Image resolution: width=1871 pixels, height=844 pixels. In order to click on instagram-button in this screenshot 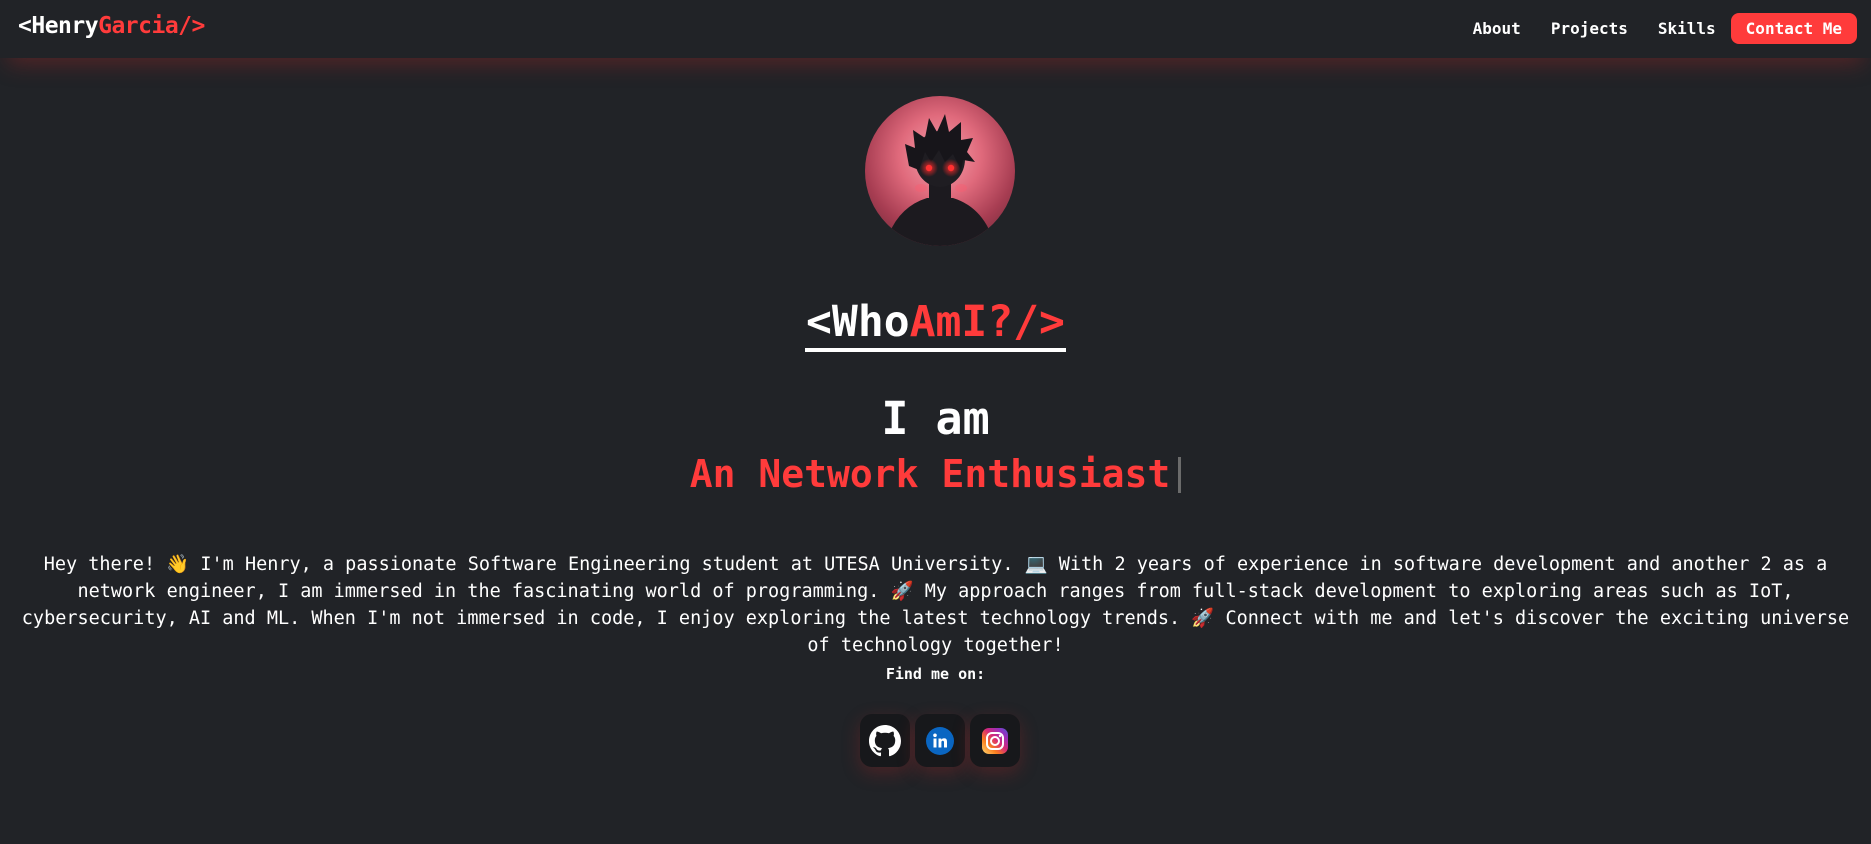, I will do `click(995, 740)`.